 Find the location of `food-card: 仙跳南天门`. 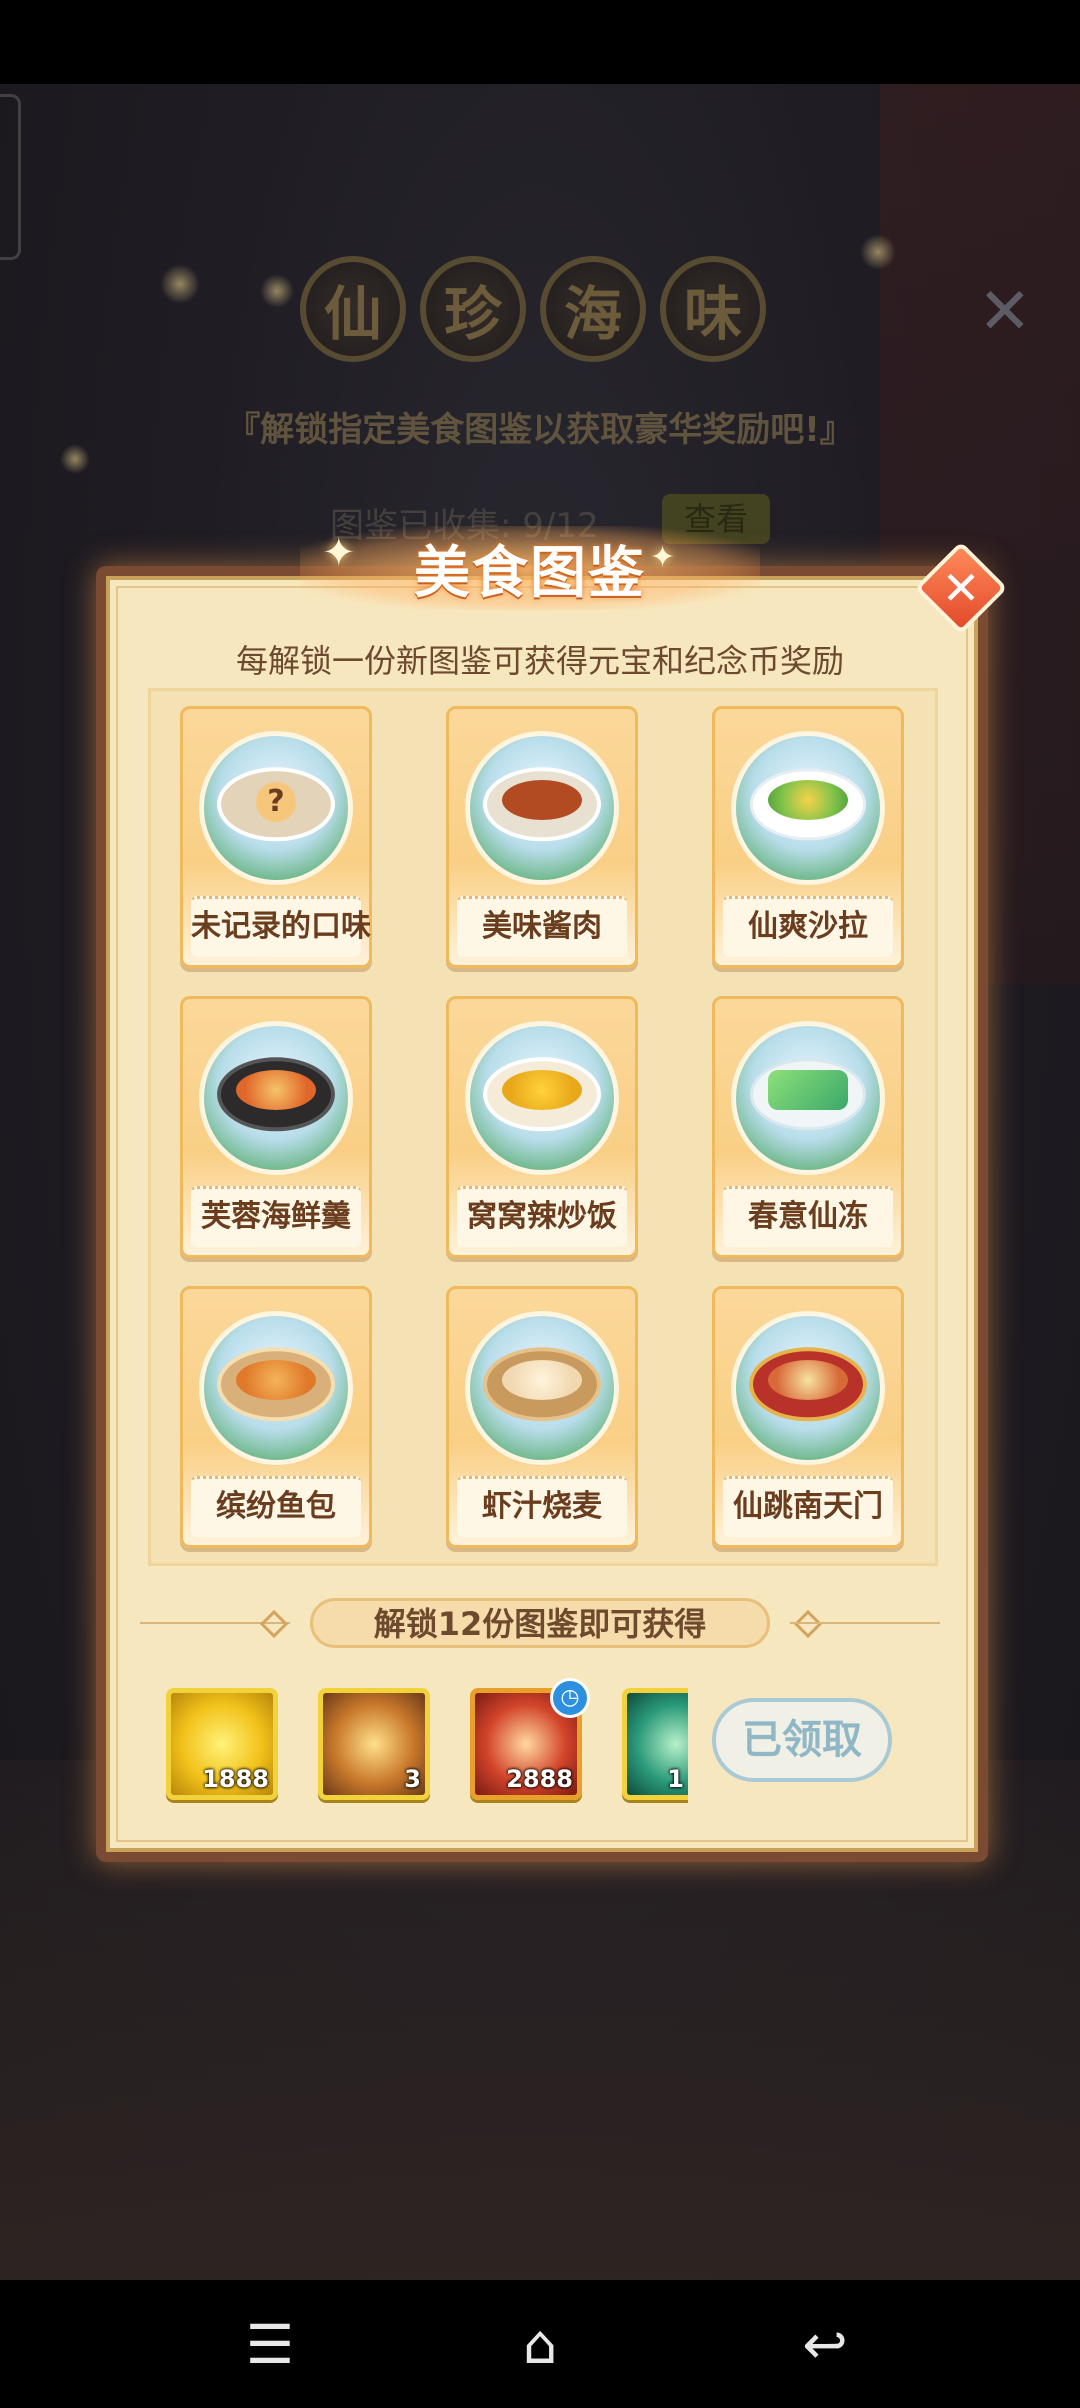

food-card: 仙跳南天门 is located at coordinates (808, 1417).